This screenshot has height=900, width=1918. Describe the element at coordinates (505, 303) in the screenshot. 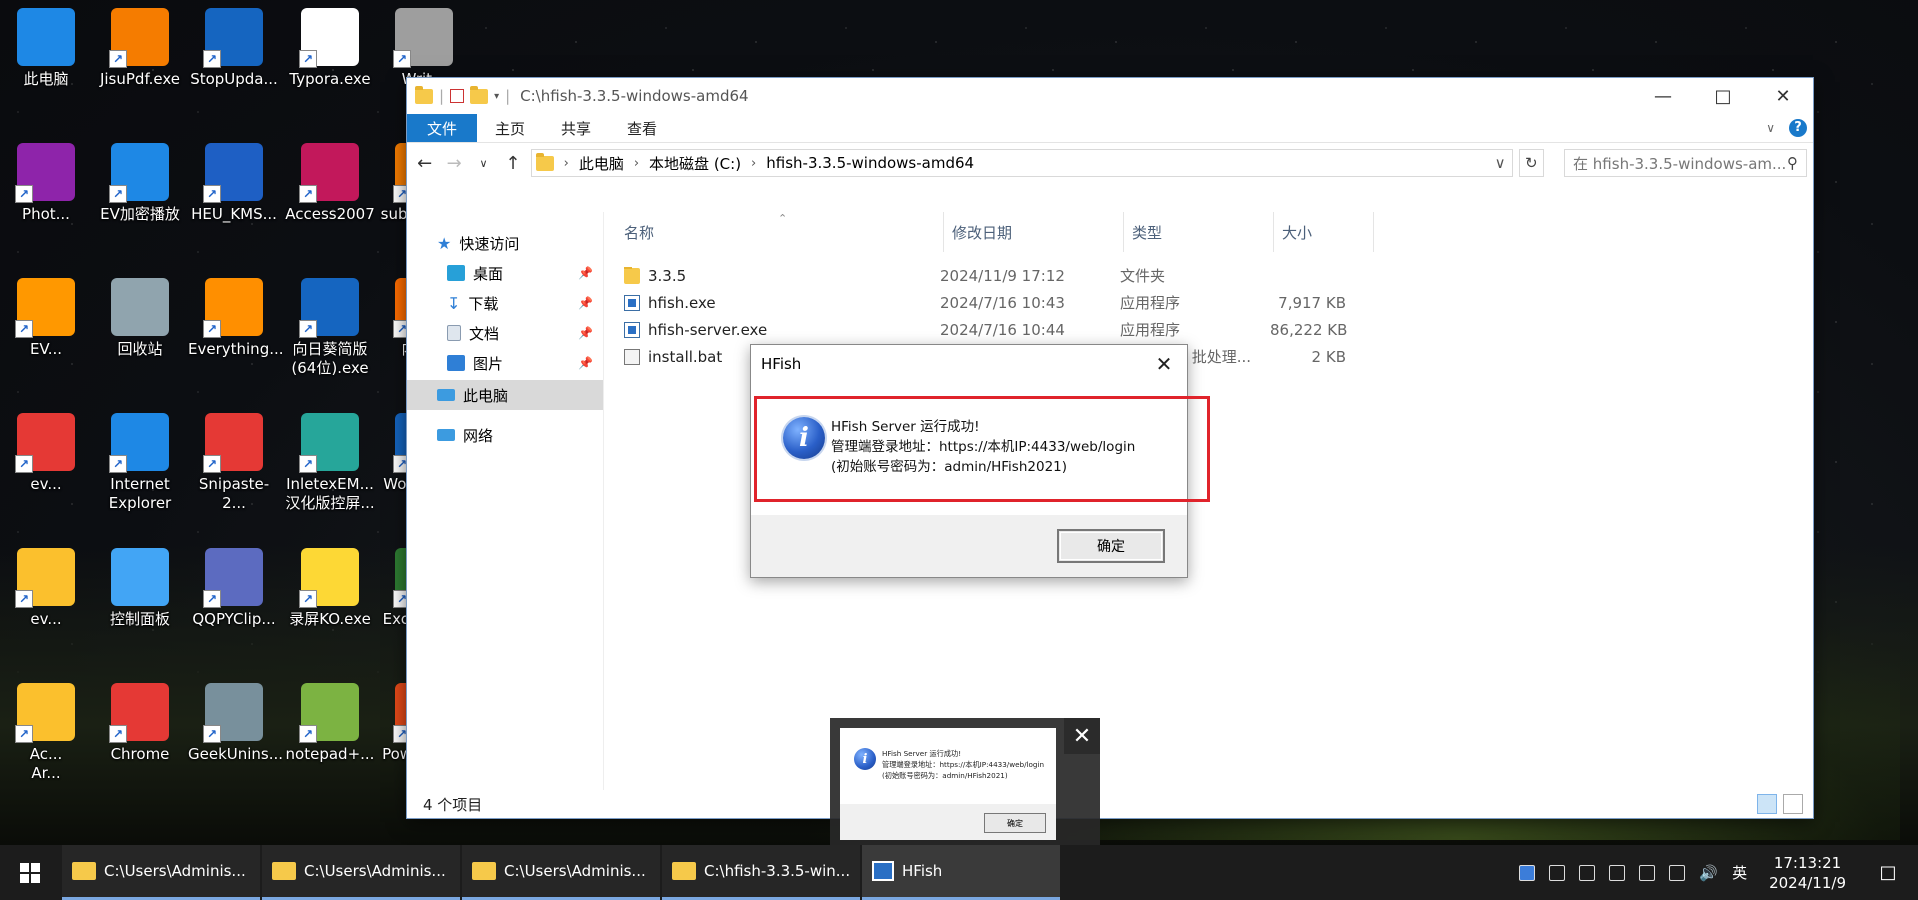

I see `nav-downloads: ↧ 下载 📌` at that location.